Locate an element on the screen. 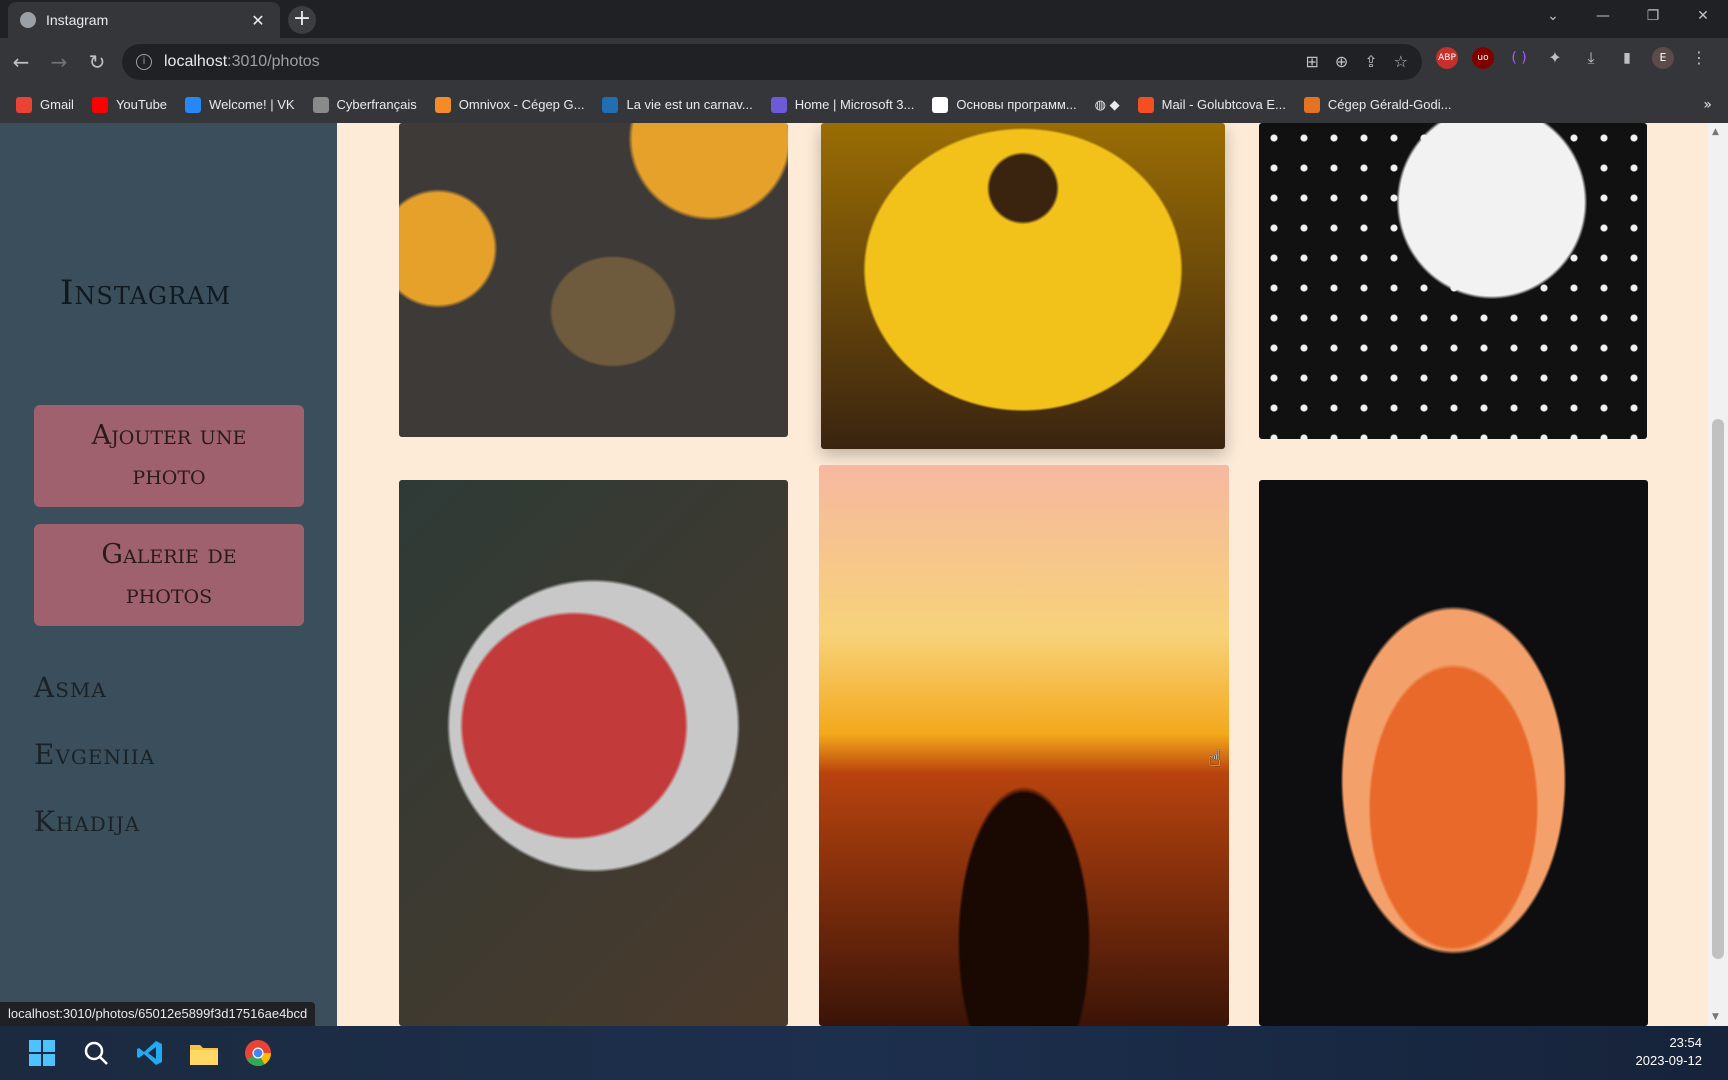 The width and height of the screenshot is (1728, 1080). bookmark-item: YouTube is located at coordinates (129, 104).